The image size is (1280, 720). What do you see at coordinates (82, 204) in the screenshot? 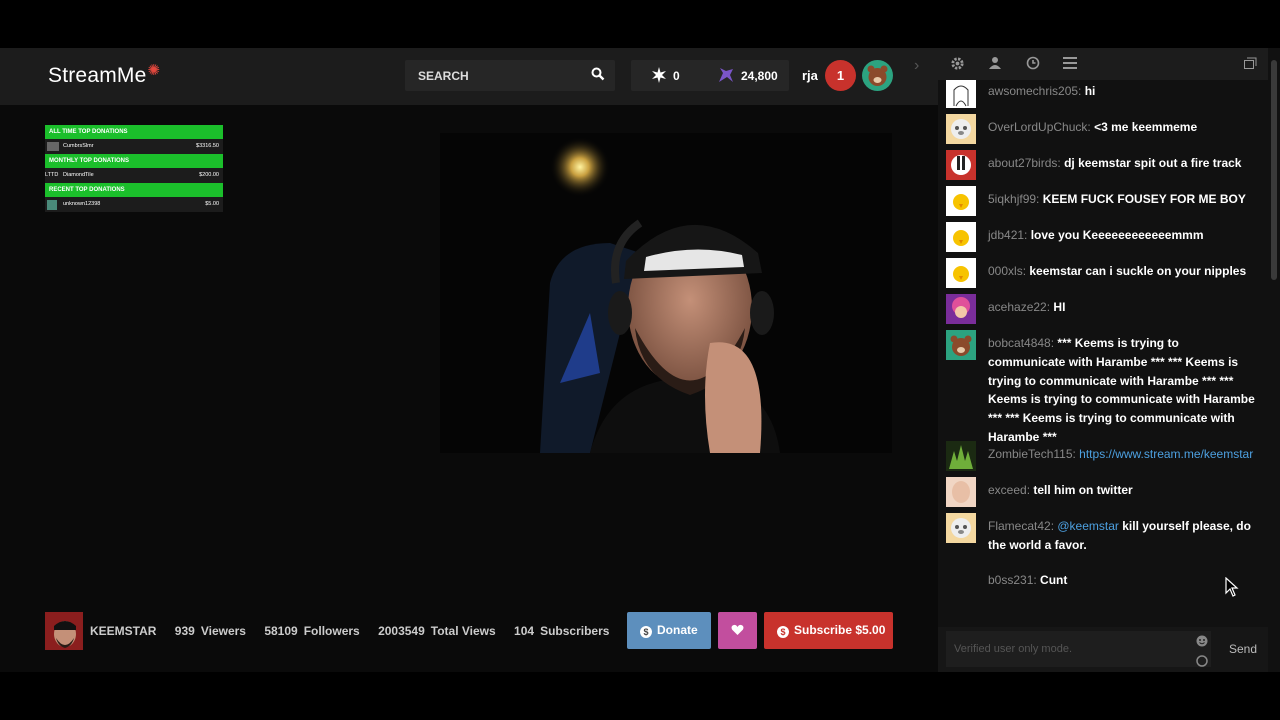
I see `donor-name: unknown12398` at bounding box center [82, 204].